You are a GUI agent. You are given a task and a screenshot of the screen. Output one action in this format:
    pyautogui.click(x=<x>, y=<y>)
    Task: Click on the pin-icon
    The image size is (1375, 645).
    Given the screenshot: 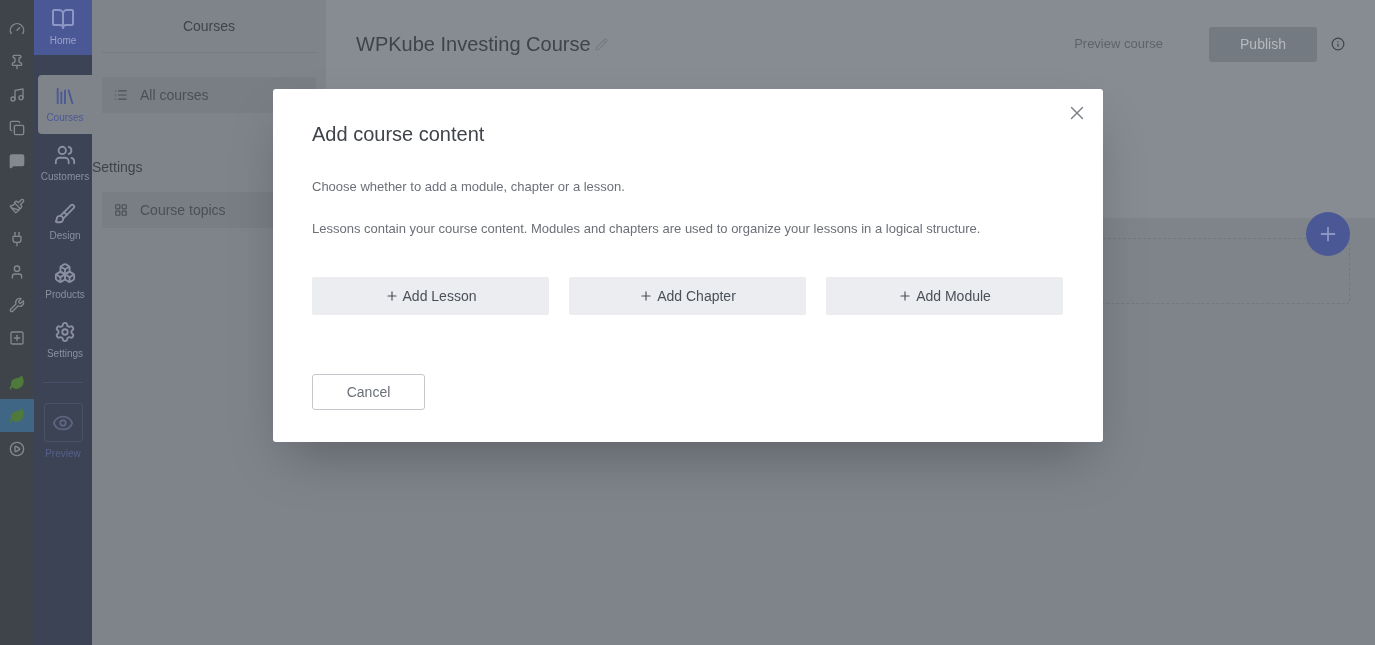 What is the action you would take?
    pyautogui.click(x=17, y=61)
    